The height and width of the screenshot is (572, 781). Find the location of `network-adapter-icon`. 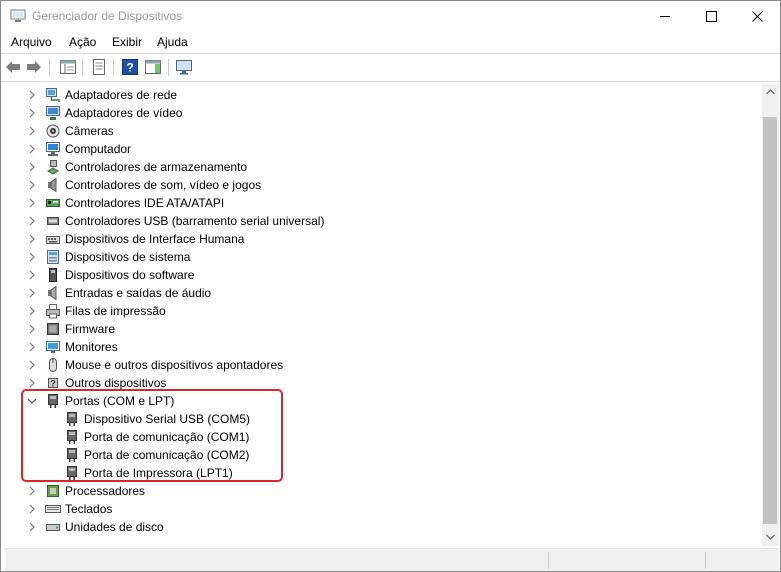

network-adapter-icon is located at coordinates (53, 95).